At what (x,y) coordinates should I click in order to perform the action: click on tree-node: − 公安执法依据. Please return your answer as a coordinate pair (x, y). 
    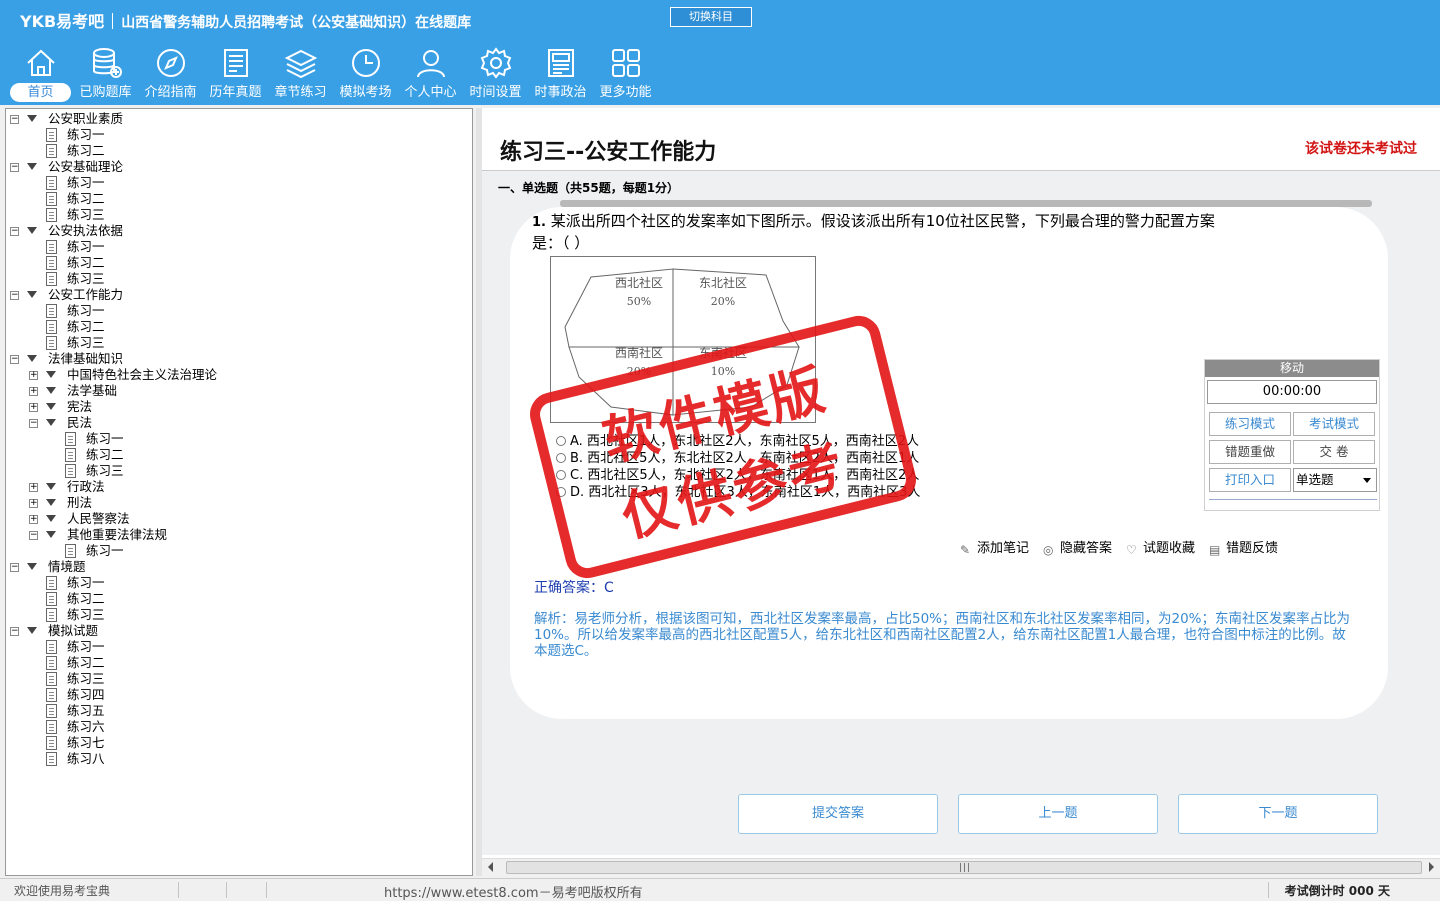
    Looking at the image, I should click on (239, 231).